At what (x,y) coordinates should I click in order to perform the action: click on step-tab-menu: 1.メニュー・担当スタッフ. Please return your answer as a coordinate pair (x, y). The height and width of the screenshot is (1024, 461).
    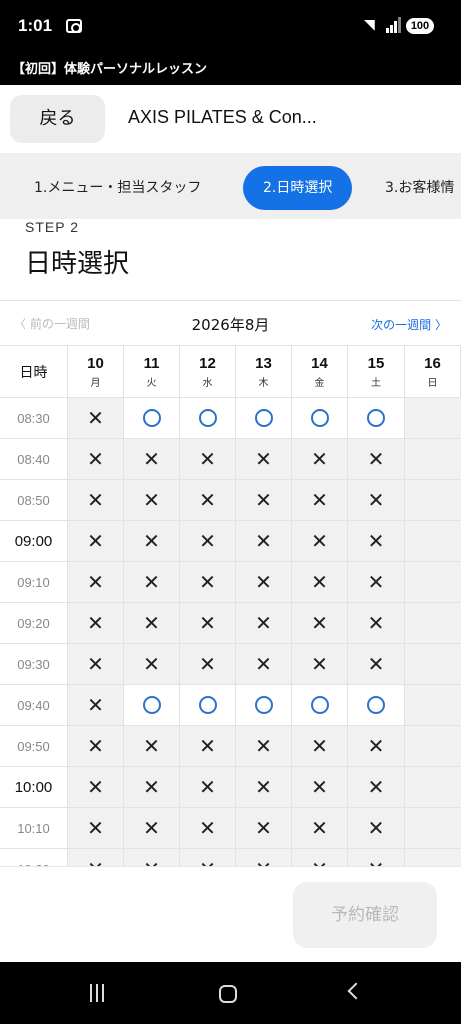
    Looking at the image, I should click on (117, 188).